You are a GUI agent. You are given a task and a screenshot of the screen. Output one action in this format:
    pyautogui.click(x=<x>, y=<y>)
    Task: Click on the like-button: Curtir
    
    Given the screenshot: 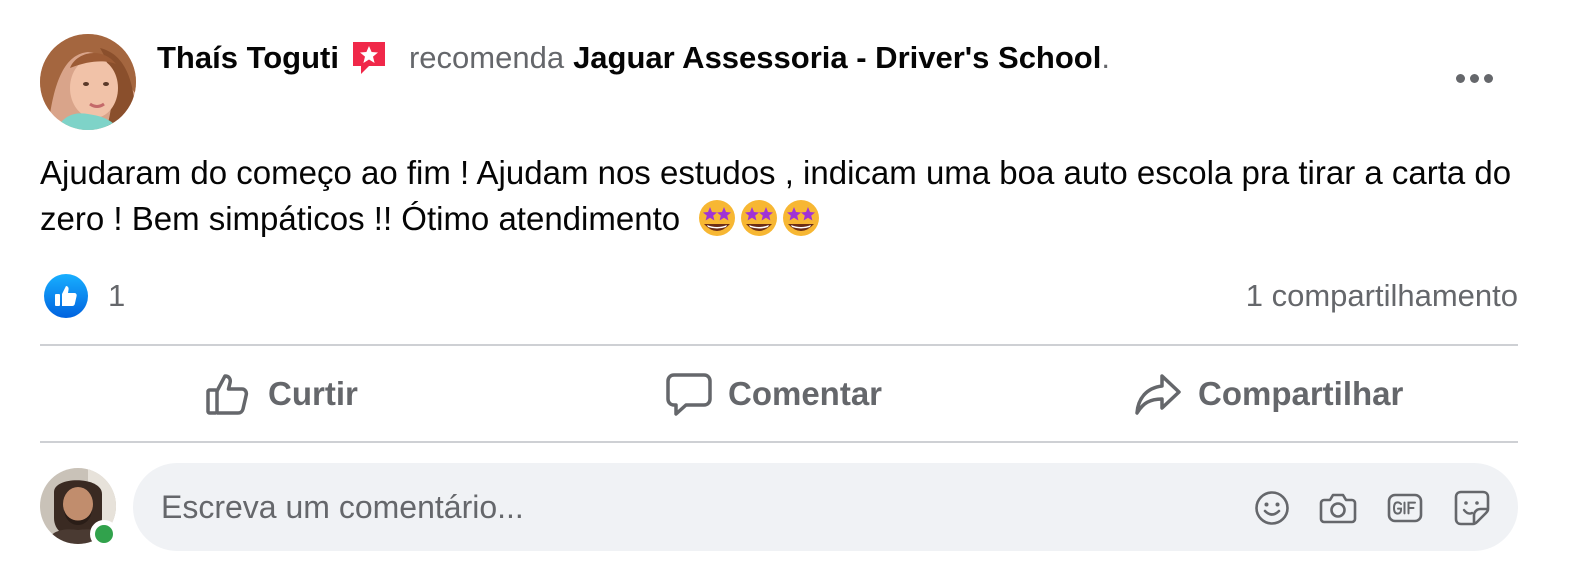 What is the action you would take?
    pyautogui.click(x=281, y=394)
    